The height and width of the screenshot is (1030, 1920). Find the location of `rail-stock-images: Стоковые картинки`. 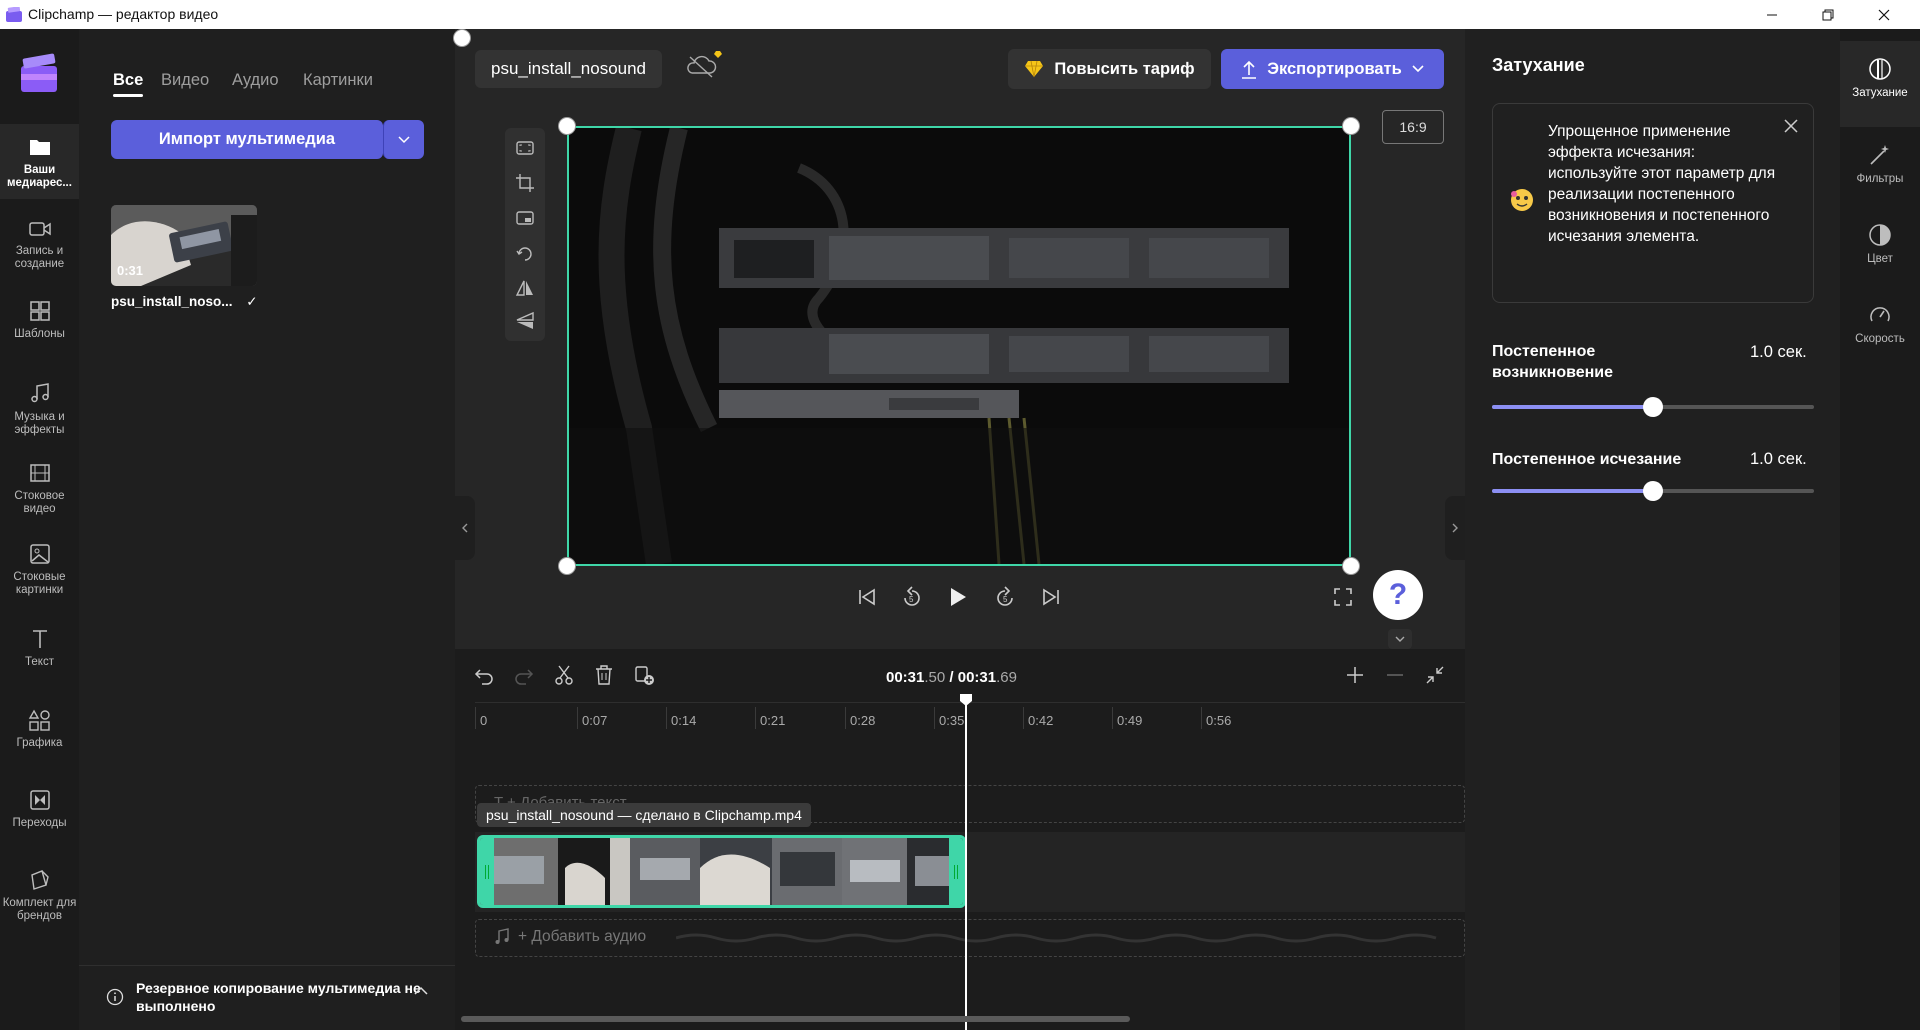

rail-stock-images: Стоковые картинки is located at coordinates (39, 573).